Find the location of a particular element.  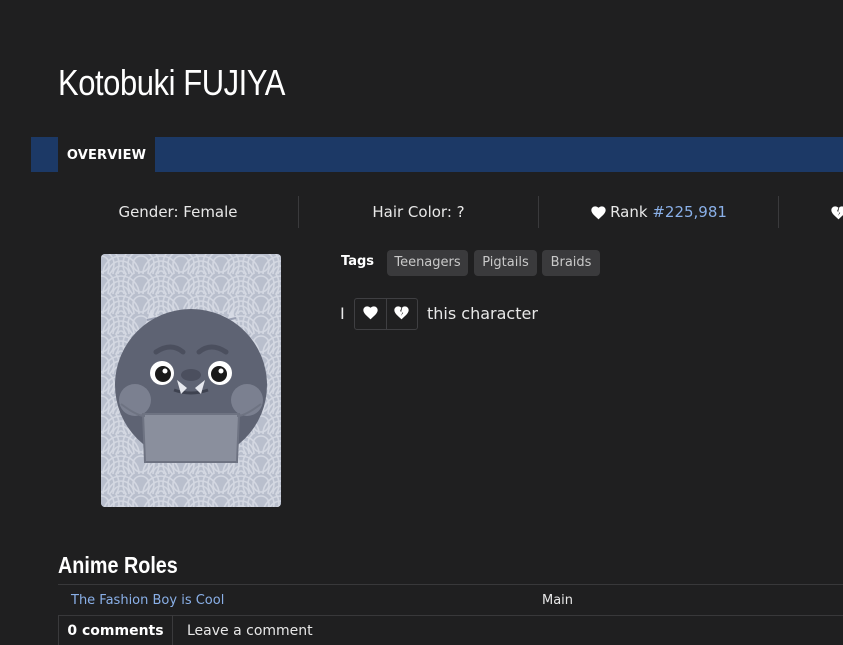

love-button is located at coordinates (371, 314).